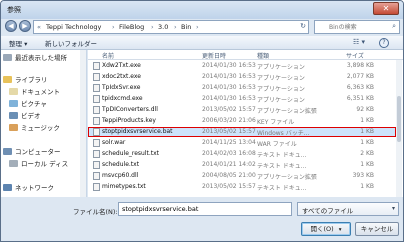 The width and height of the screenshot is (404, 242). I want to click on library-icon, so click(7, 79).